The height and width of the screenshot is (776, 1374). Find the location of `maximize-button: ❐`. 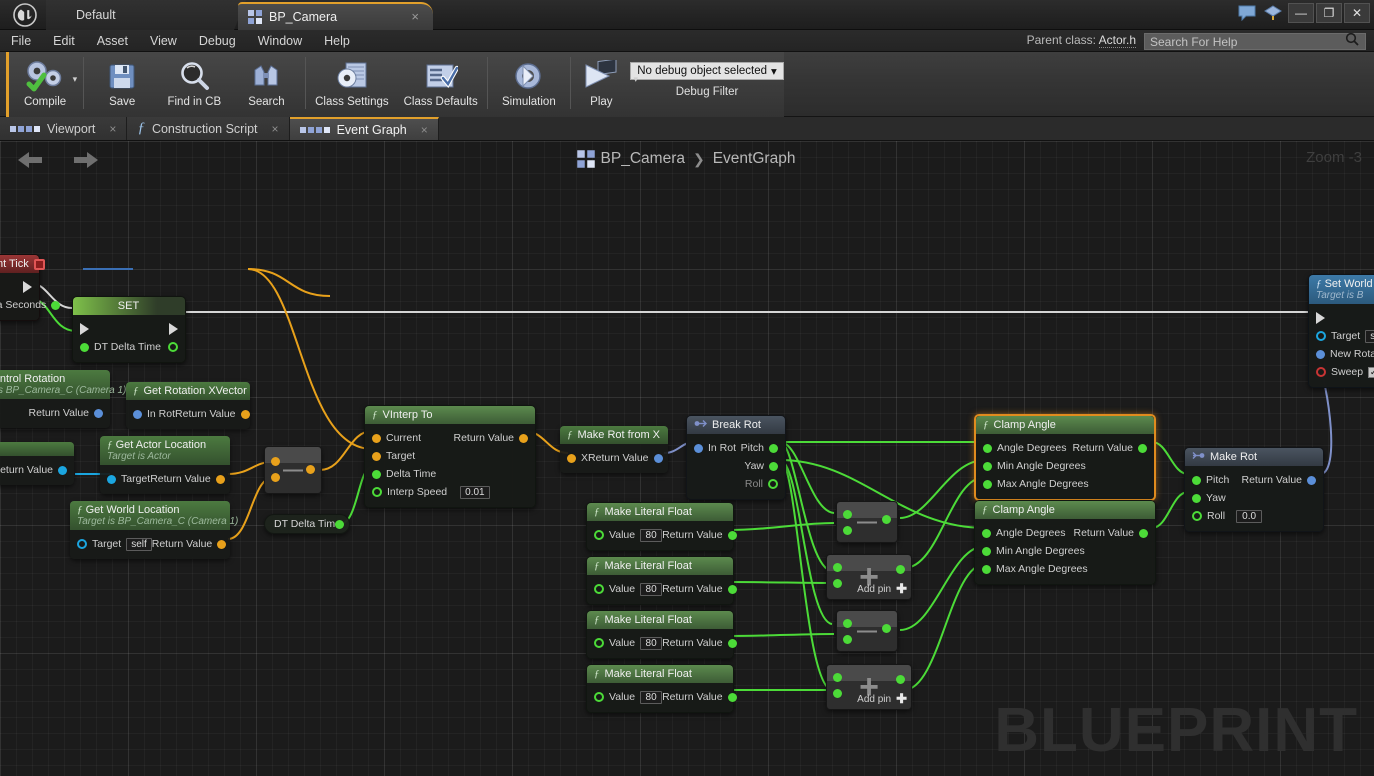

maximize-button: ❐ is located at coordinates (1329, 13).